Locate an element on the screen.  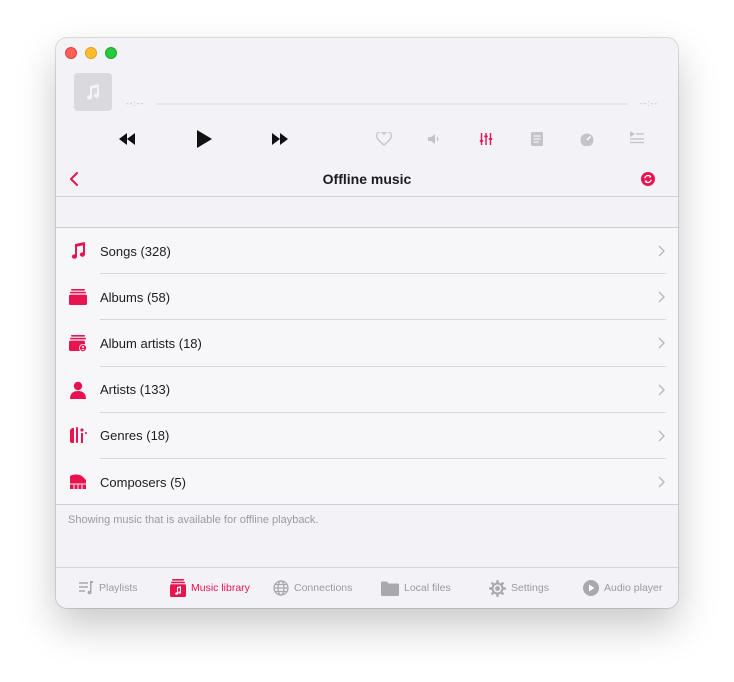
queue-button is located at coordinates (637, 137).